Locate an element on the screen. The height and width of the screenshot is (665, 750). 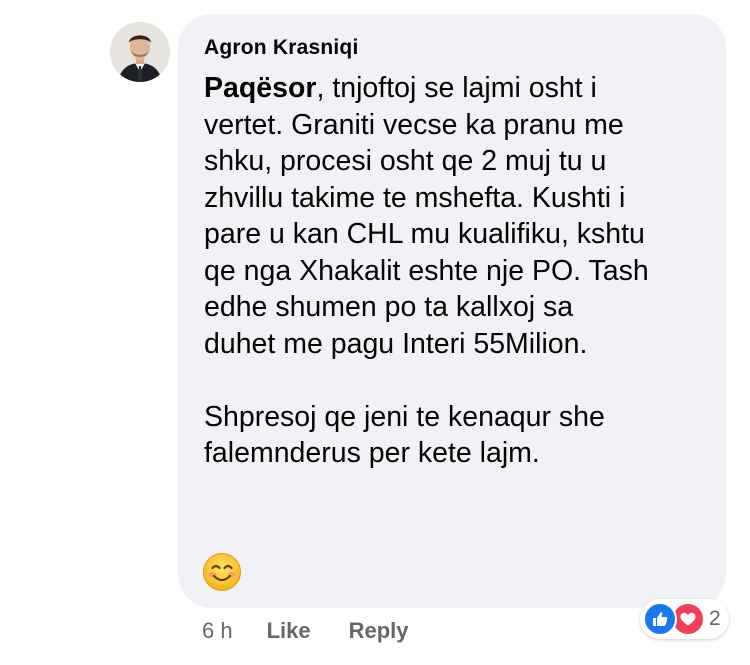
comment-line: duhet me pagu Interi 55Milion. is located at coordinates (396, 343).